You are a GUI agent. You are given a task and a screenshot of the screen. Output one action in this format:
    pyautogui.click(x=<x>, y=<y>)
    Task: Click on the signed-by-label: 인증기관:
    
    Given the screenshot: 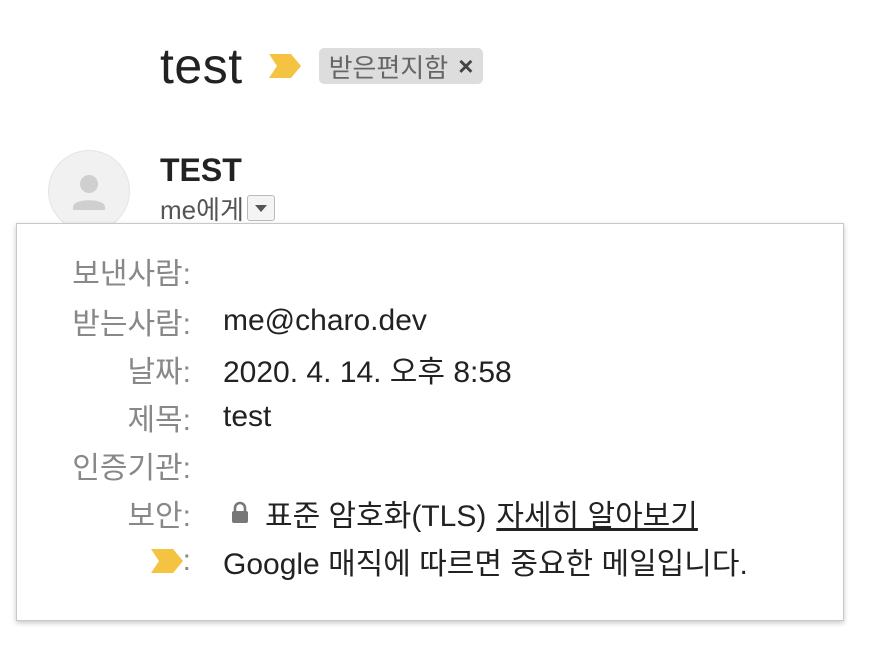 What is the action you would take?
    pyautogui.click(x=131, y=468)
    